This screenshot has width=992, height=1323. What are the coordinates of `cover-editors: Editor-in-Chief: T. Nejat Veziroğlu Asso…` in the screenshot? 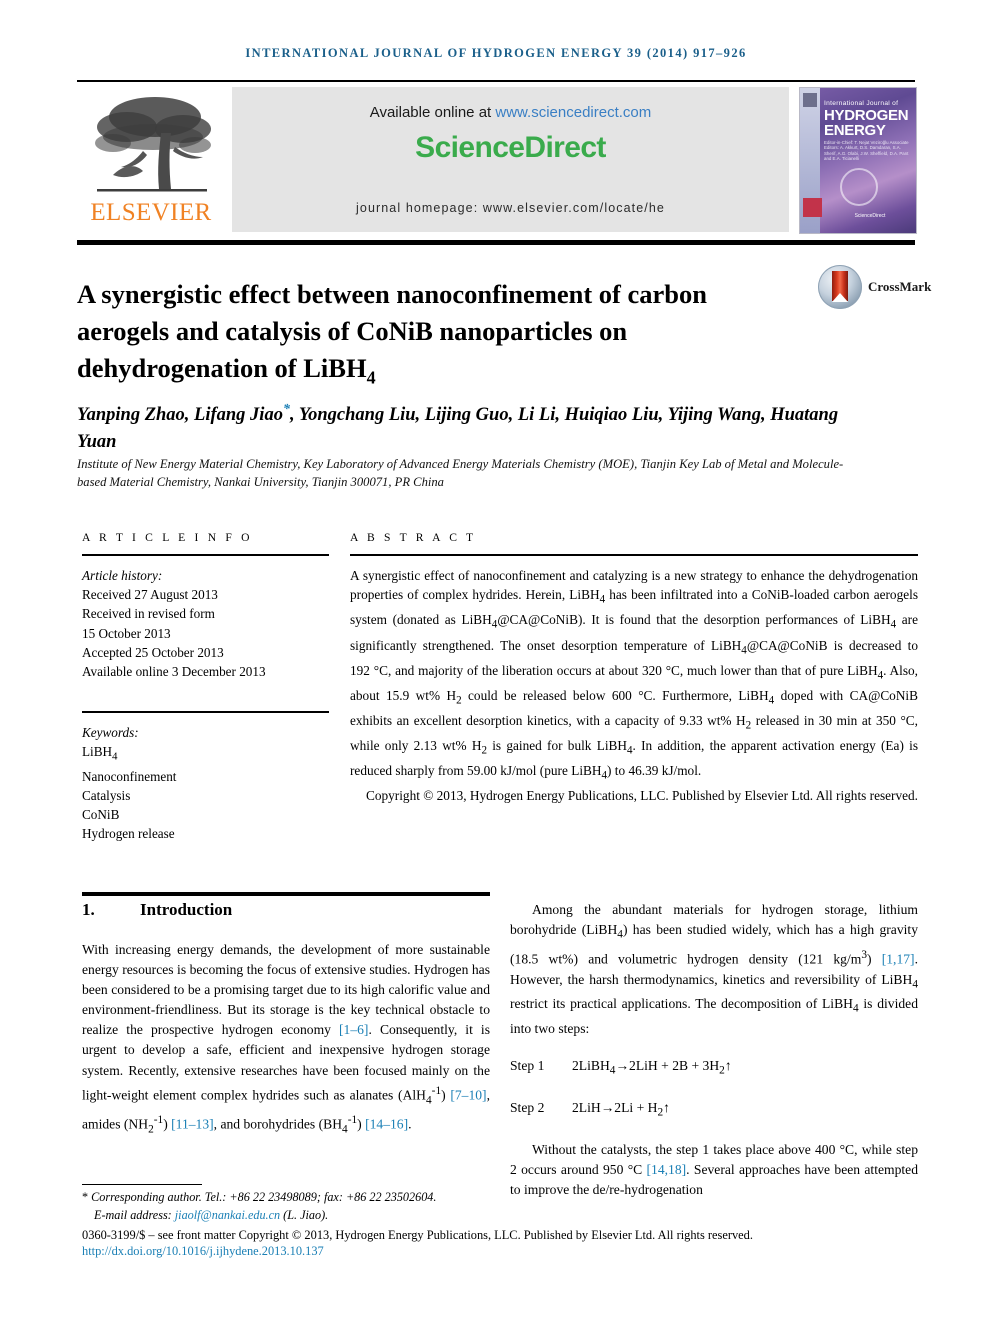 It's located at (866, 151).